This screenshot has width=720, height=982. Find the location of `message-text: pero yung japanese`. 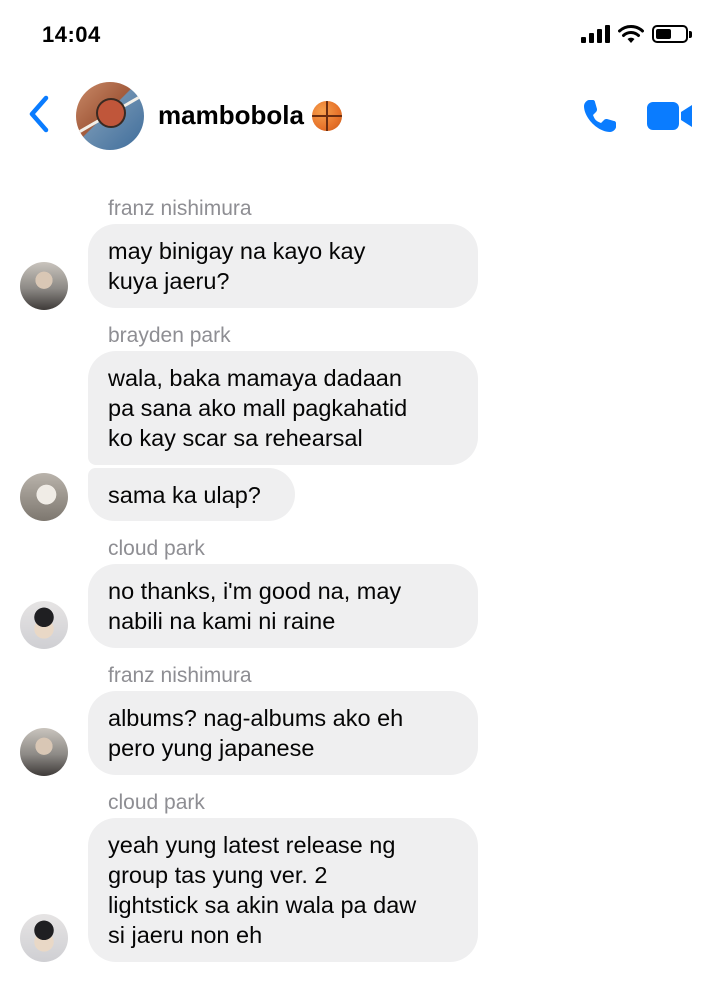

message-text: pero yung japanese is located at coordinates (211, 748).